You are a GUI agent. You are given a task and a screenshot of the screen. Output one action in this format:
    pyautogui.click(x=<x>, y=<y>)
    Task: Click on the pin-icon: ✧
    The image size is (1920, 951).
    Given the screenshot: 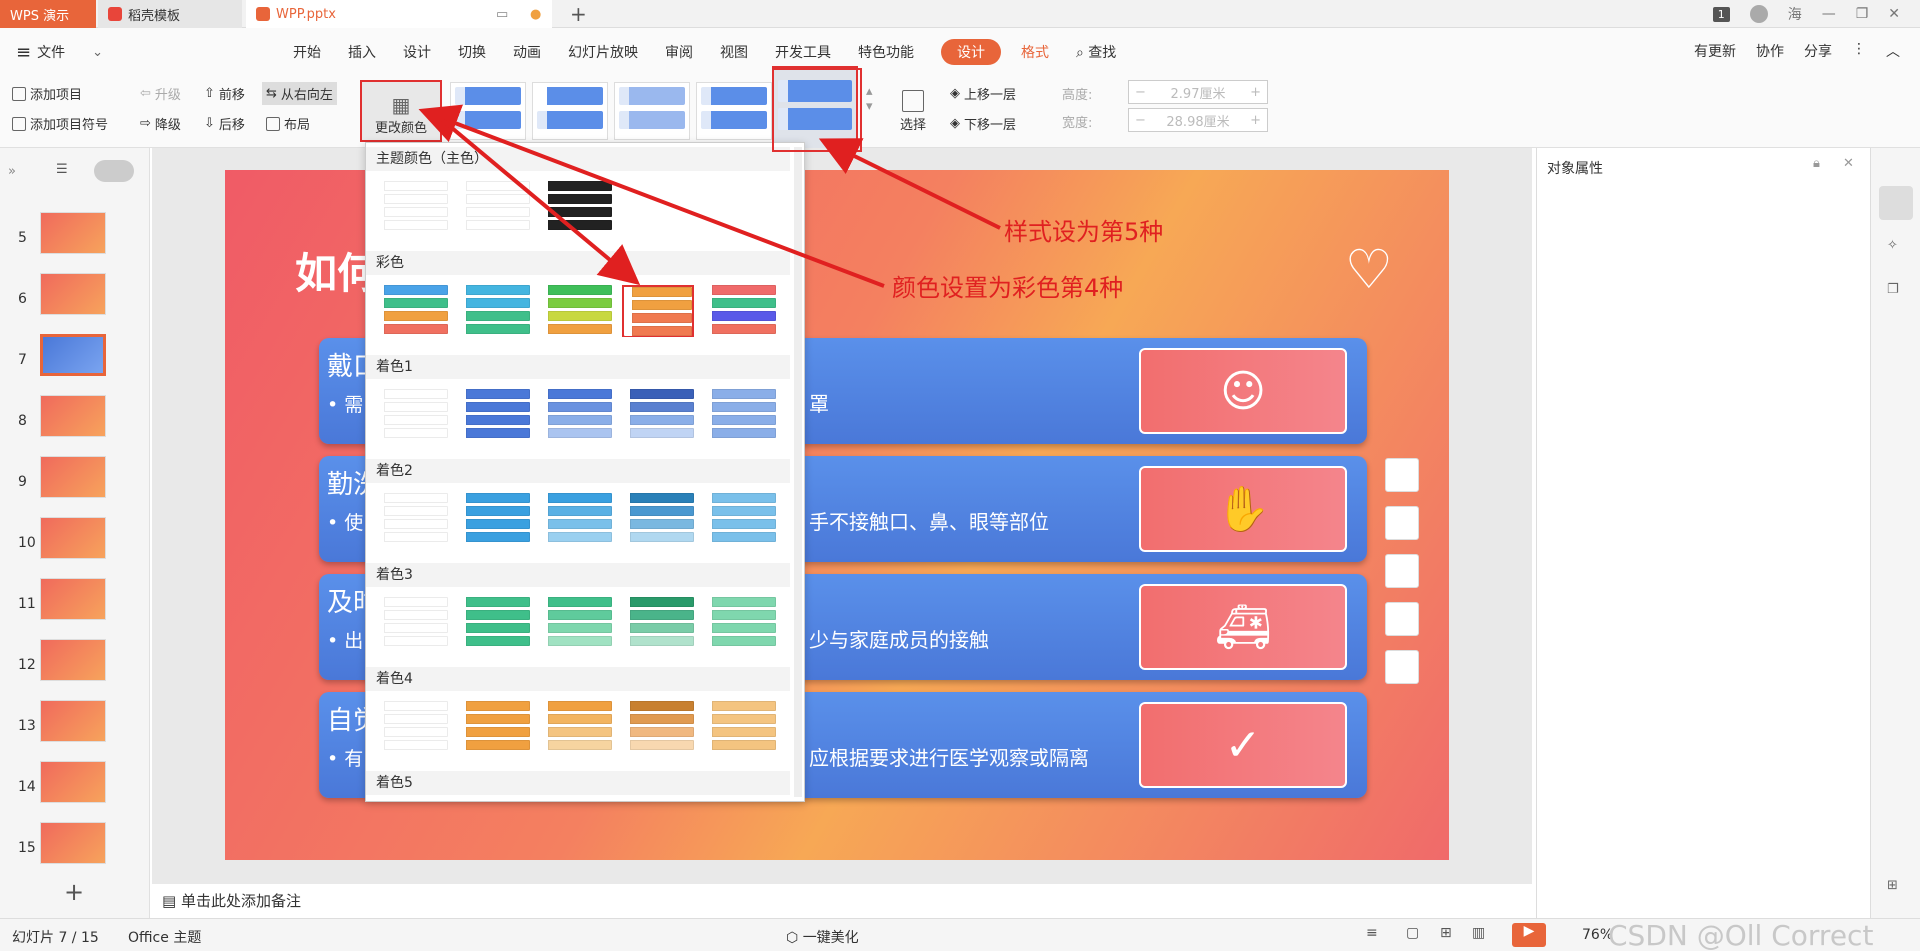 What is the action you would take?
    pyautogui.click(x=1892, y=245)
    